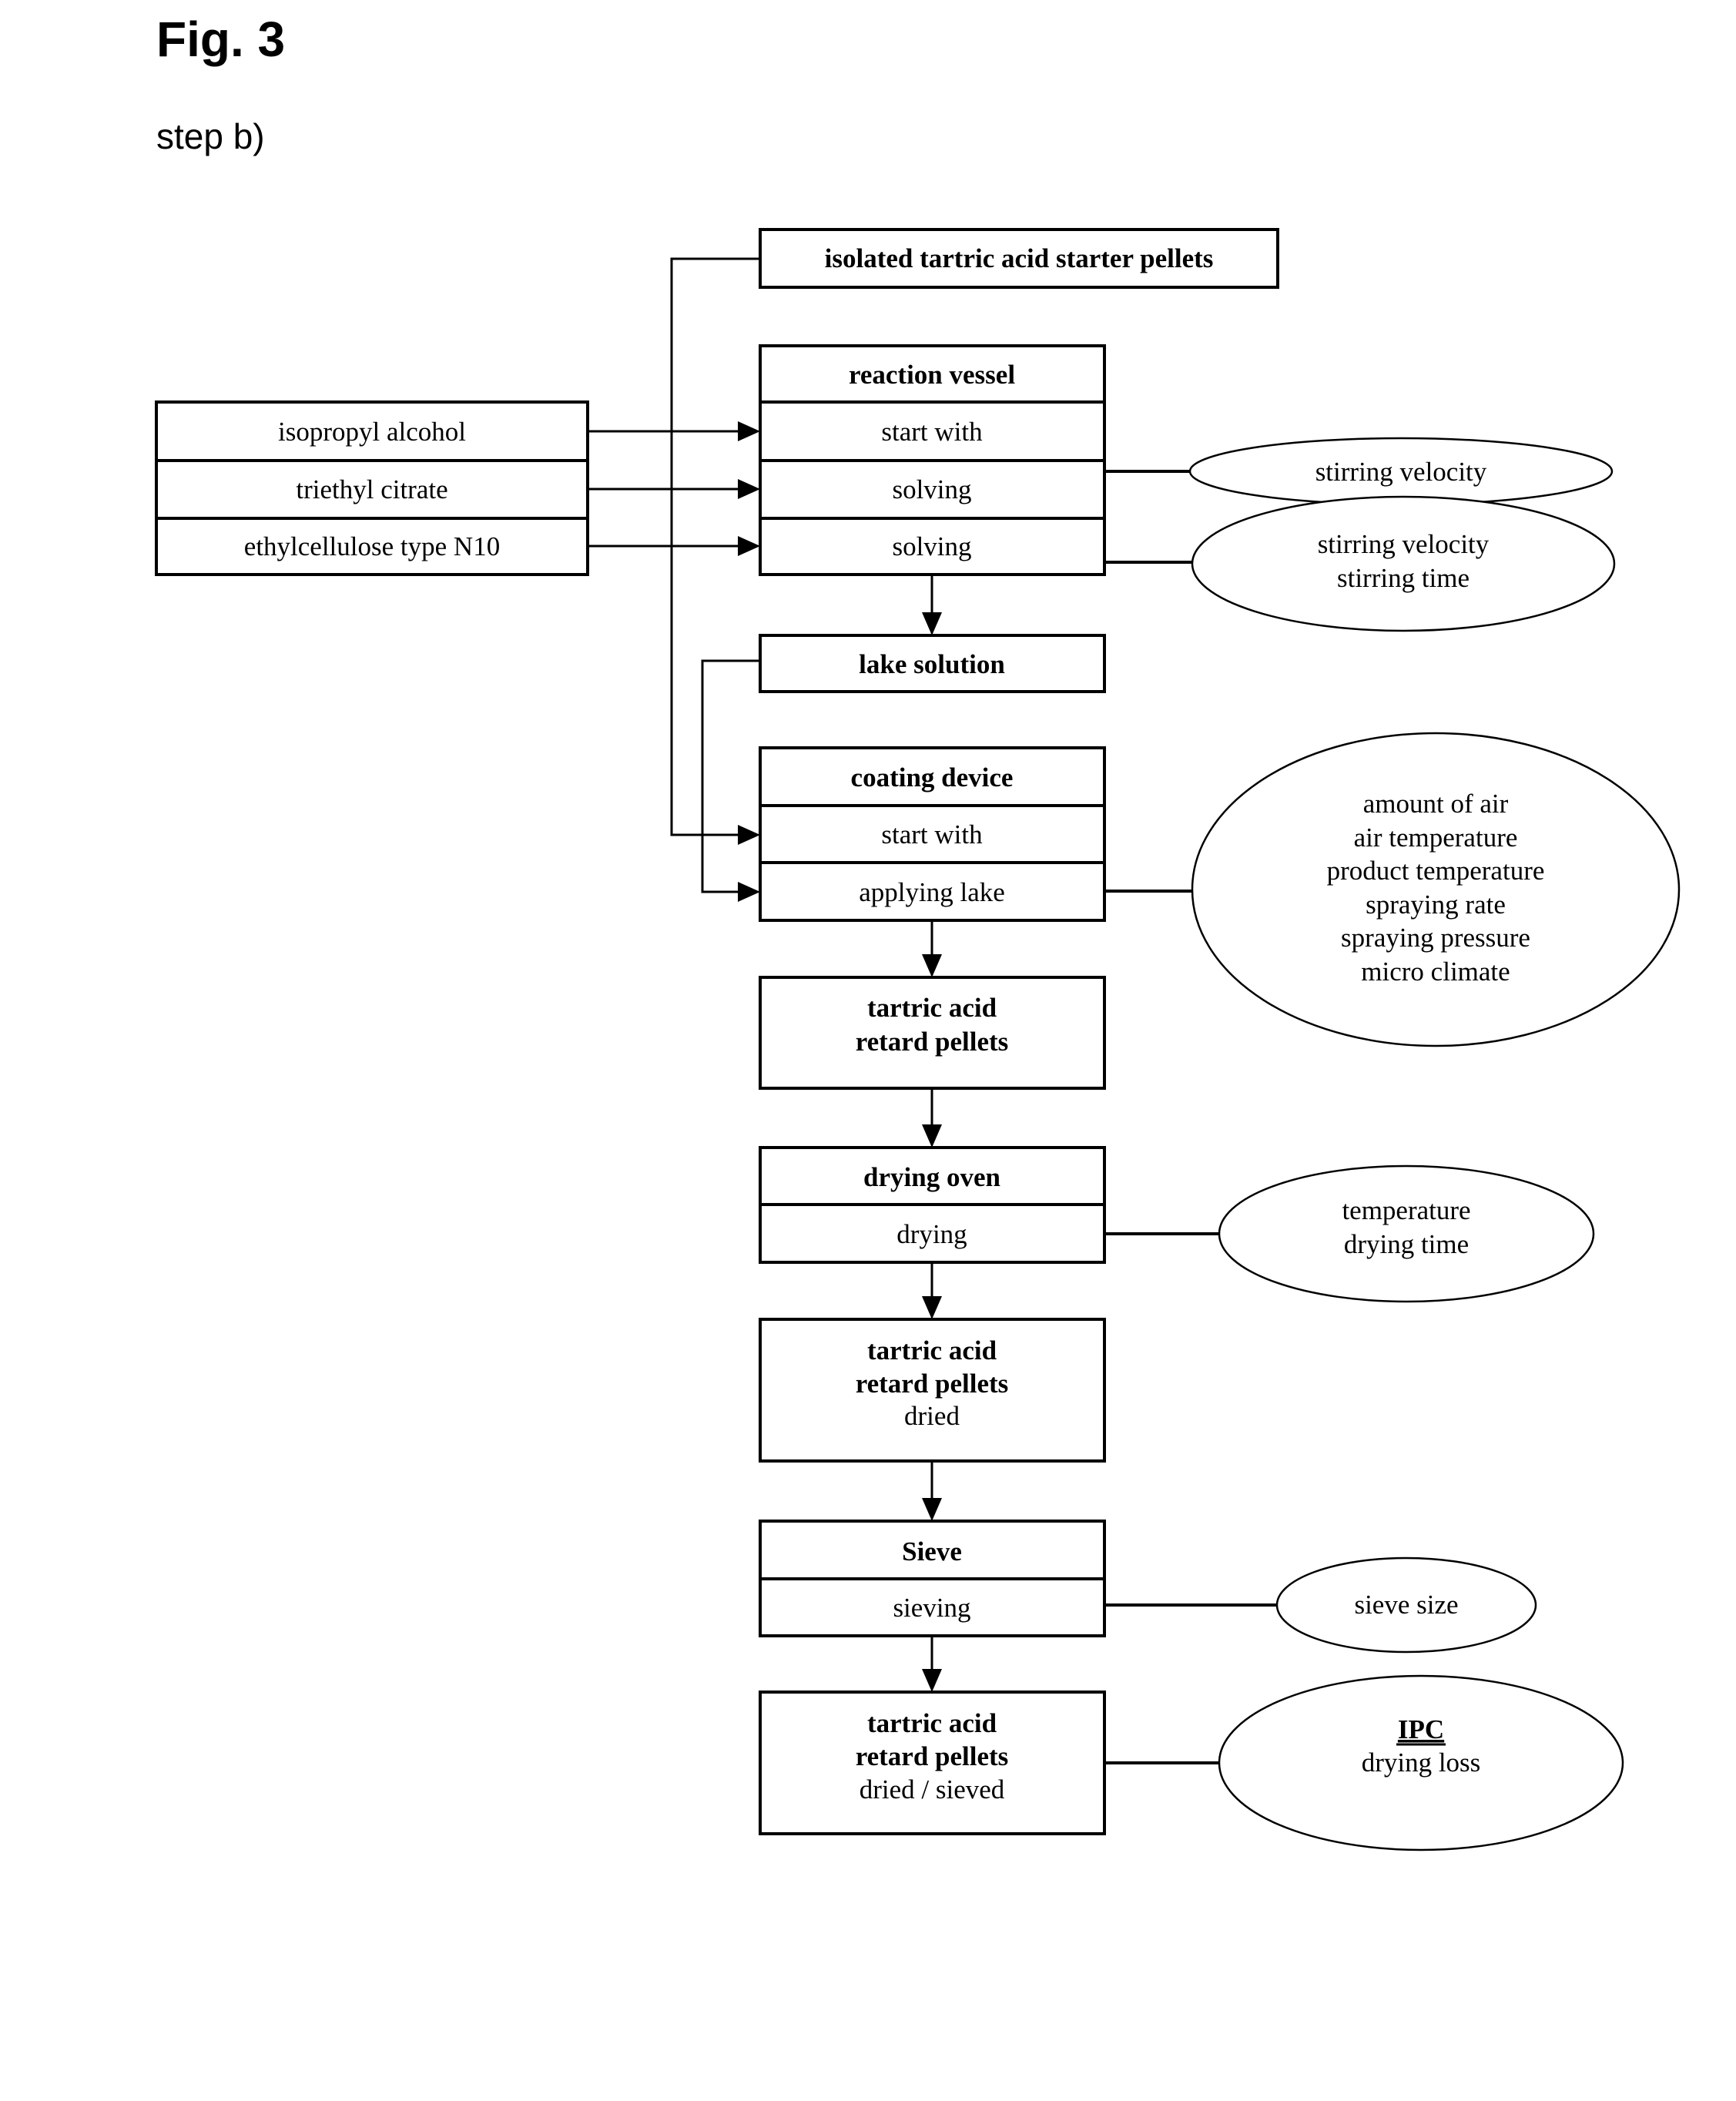  What do you see at coordinates (1436, 838) in the screenshot?
I see `param-text: air temperature` at bounding box center [1436, 838].